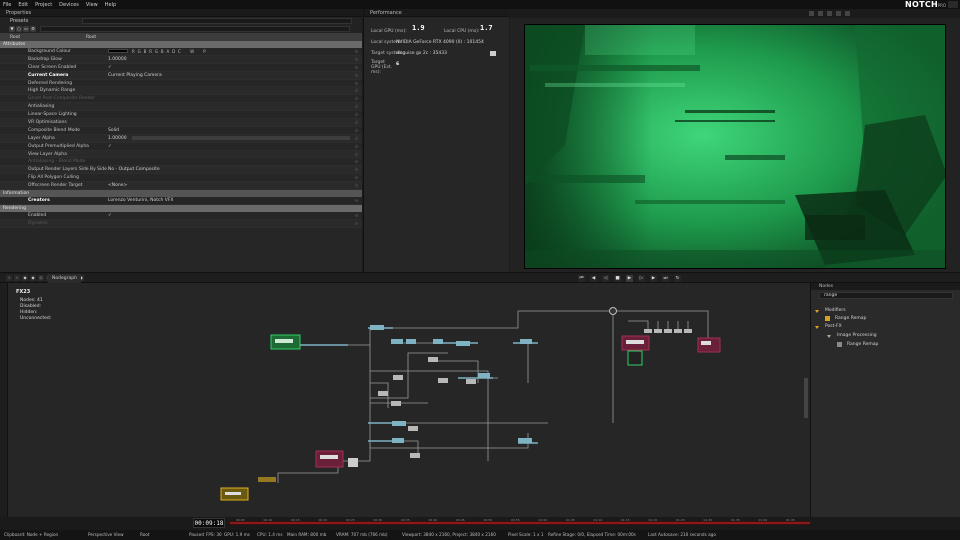  Describe the element at coordinates (593, 278) in the screenshot. I see `transport-prev-icon: ◀` at that location.